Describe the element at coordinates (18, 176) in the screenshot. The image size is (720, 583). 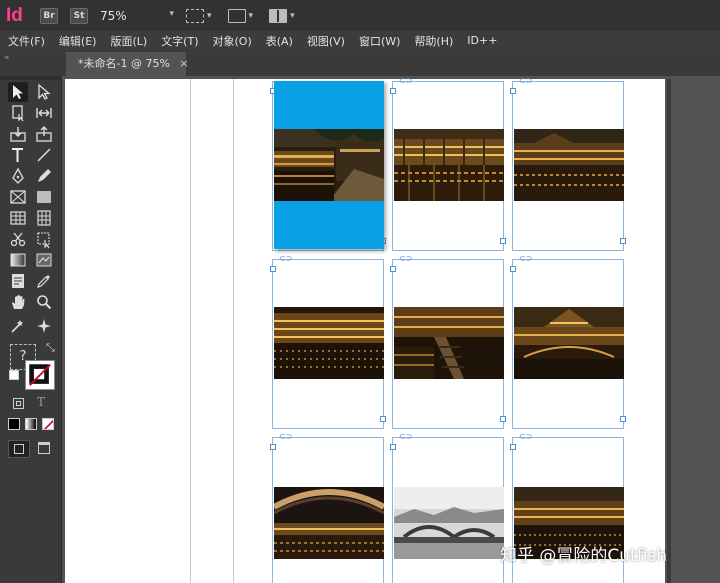
I see `pen-tool` at that location.